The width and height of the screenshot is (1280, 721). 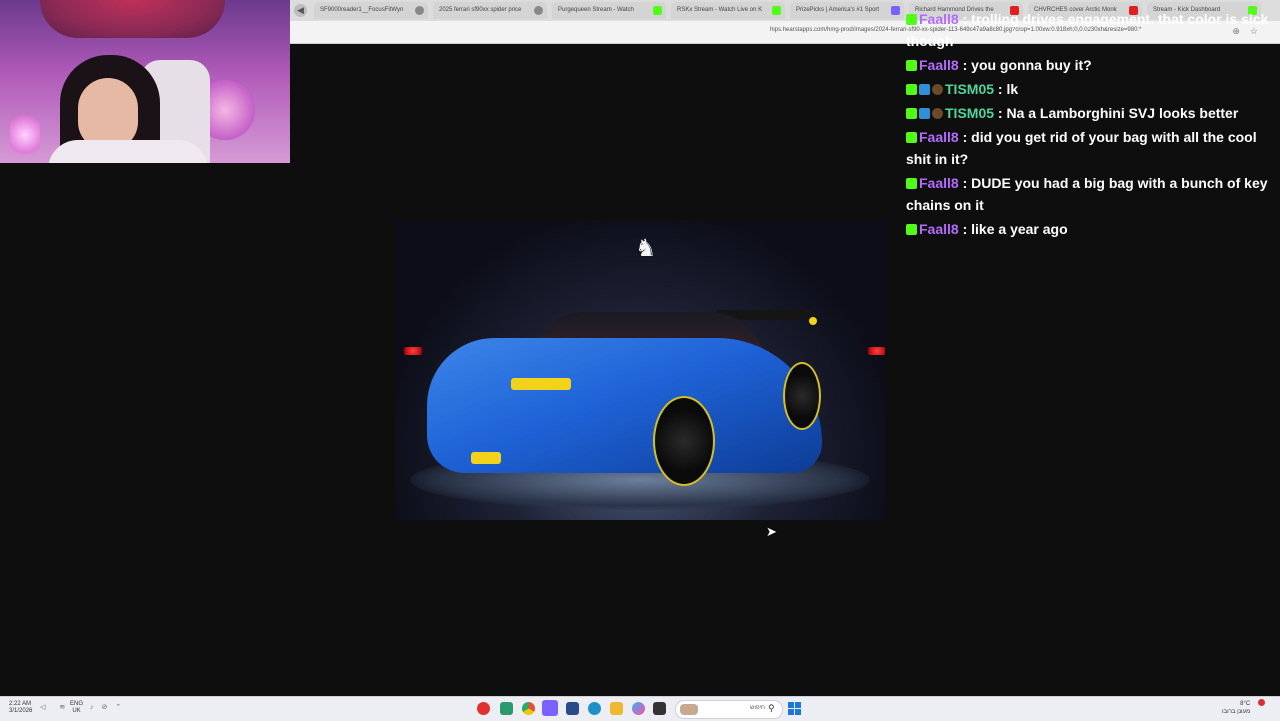 What do you see at coordinates (895, 10) in the screenshot?
I see `pp-favicon-icon` at bounding box center [895, 10].